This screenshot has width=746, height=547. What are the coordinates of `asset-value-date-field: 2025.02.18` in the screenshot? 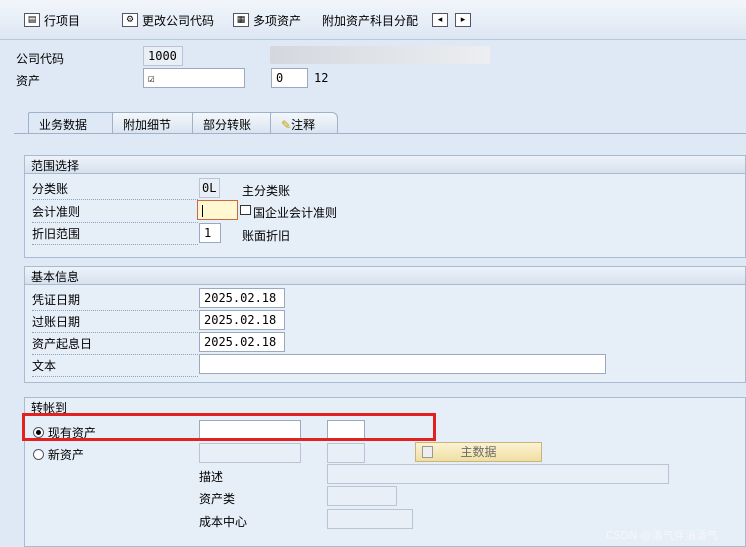 It's located at (242, 342).